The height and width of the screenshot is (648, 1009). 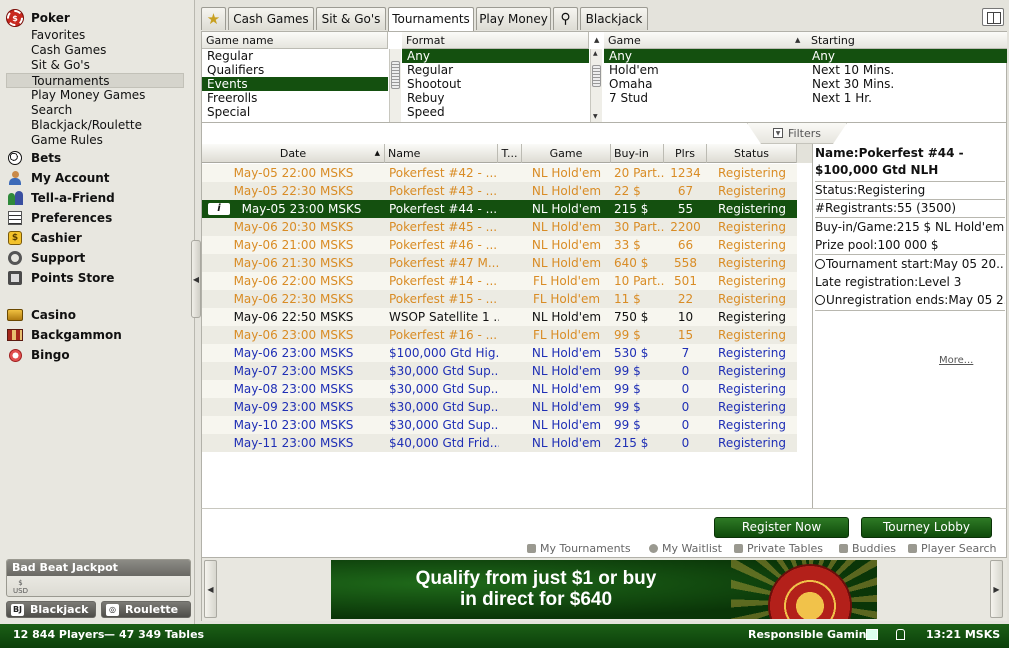 I want to click on blackjack-button: BJ Blackjack, so click(x=51, y=609).